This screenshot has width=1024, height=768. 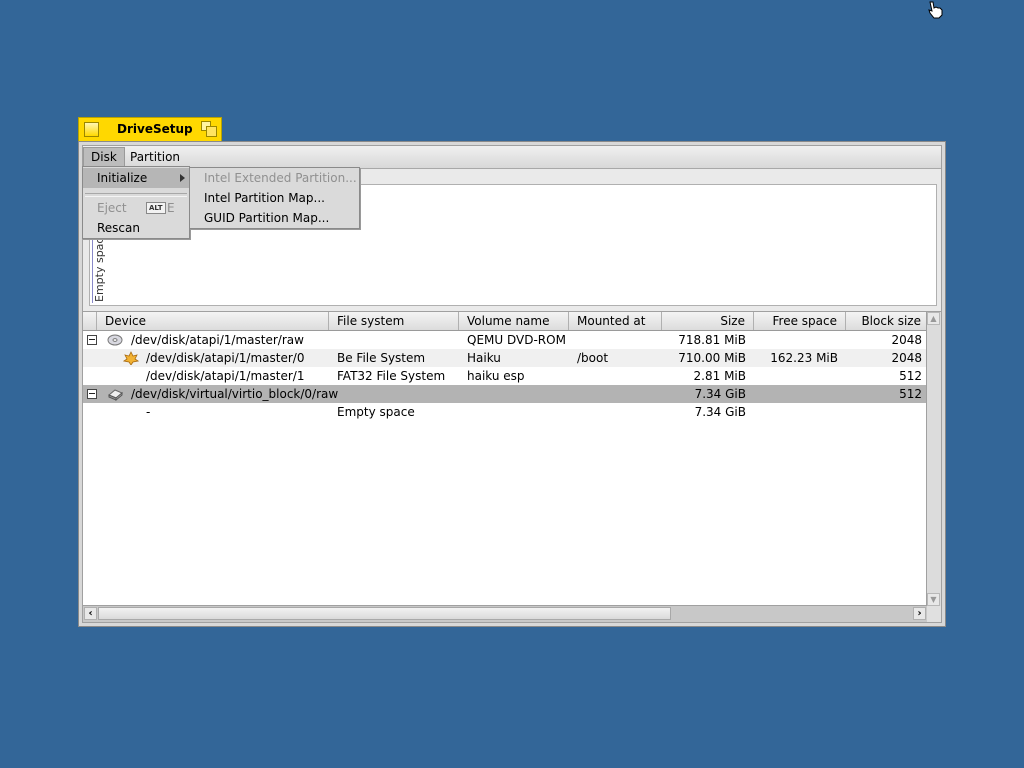 What do you see at coordinates (155, 129) in the screenshot?
I see `window-title: DriveSetup` at bounding box center [155, 129].